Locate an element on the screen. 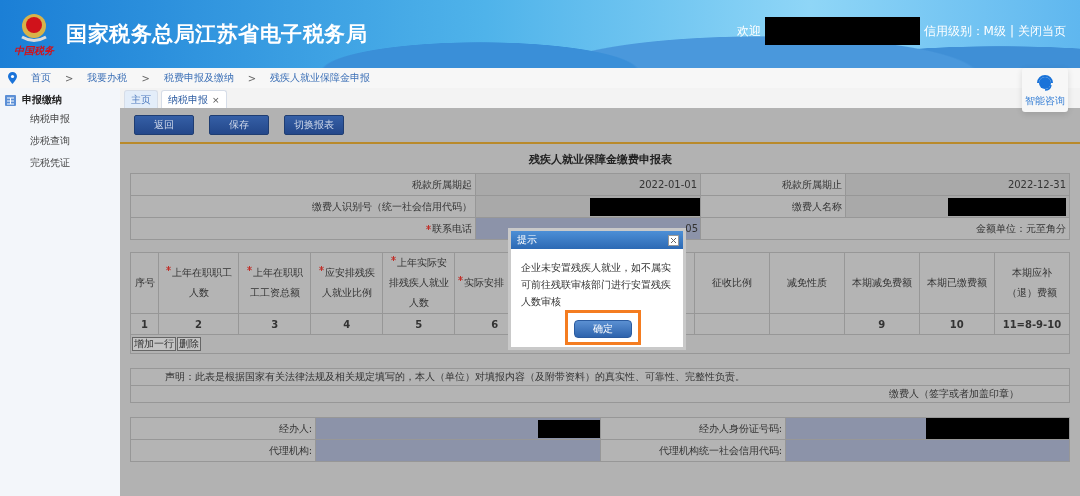  field-label: 经办人: is located at coordinates (223, 428).